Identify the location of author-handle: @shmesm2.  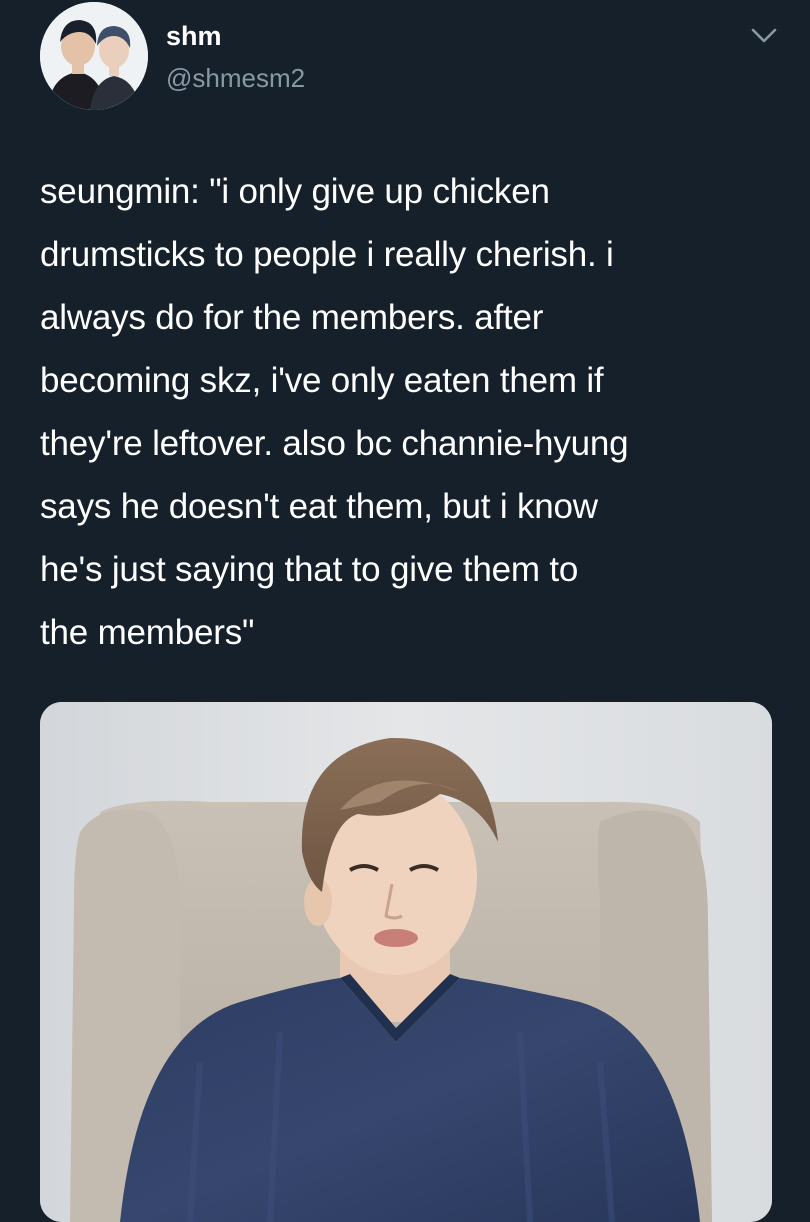
(235, 78).